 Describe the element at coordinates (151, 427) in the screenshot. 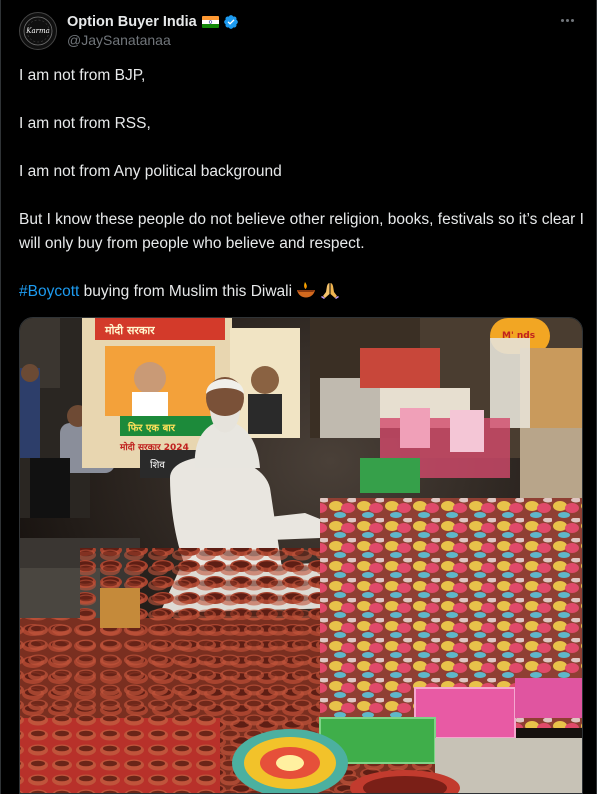

I see `poster-text: फिर एक बार` at that location.